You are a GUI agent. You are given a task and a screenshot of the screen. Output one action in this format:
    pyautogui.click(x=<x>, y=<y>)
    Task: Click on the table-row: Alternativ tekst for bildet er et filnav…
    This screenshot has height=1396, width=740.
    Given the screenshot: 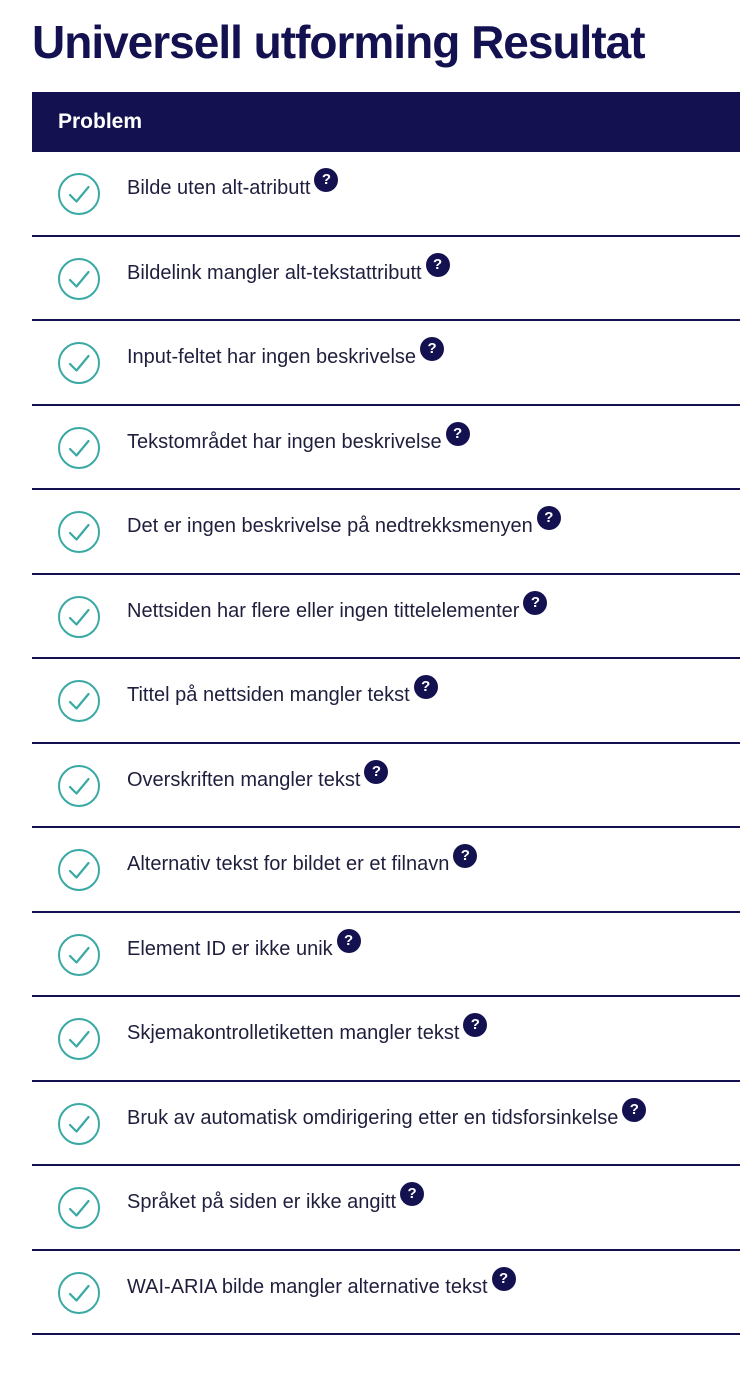 What is the action you would take?
    pyautogui.click(x=386, y=870)
    